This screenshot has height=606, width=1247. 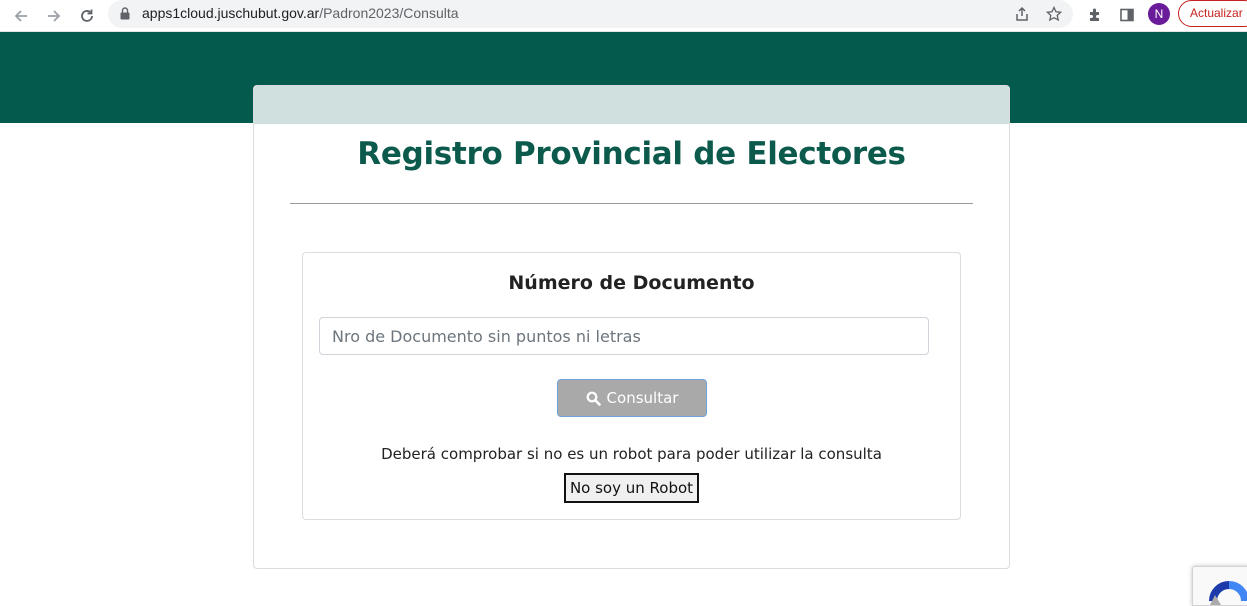 What do you see at coordinates (231, 13) in the screenshot?
I see `url-host: apps1cloud.juschubut.gov.ar` at bounding box center [231, 13].